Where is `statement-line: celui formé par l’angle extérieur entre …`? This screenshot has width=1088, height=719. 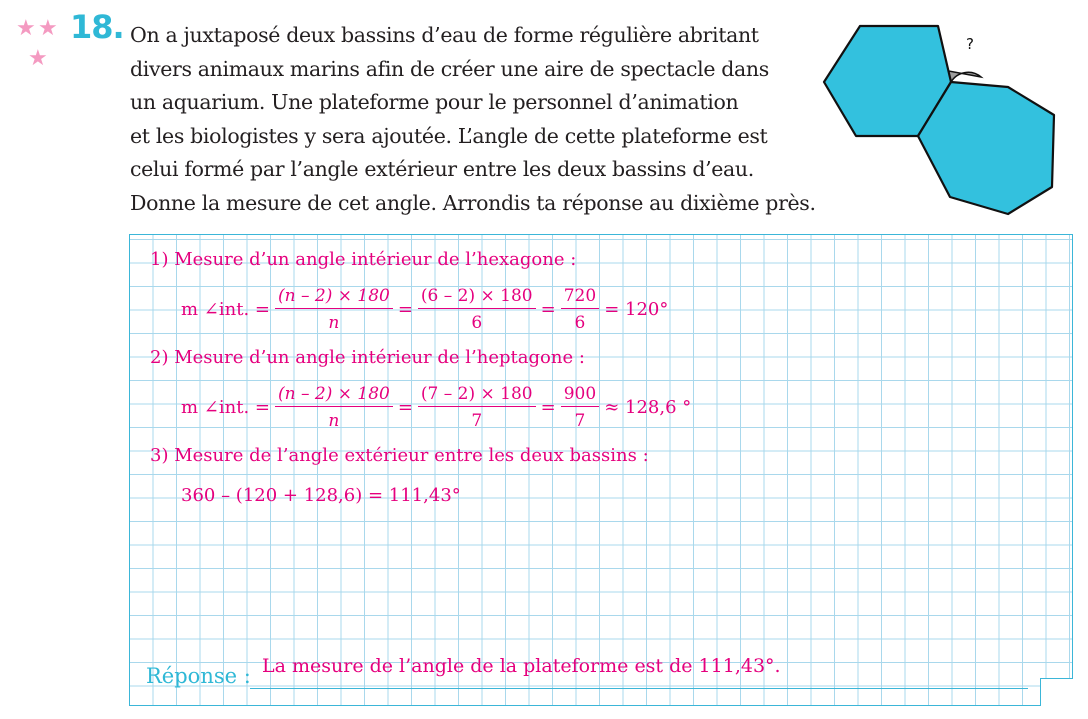 statement-line: celui formé par l’angle extérieur entre … is located at coordinates (442, 169).